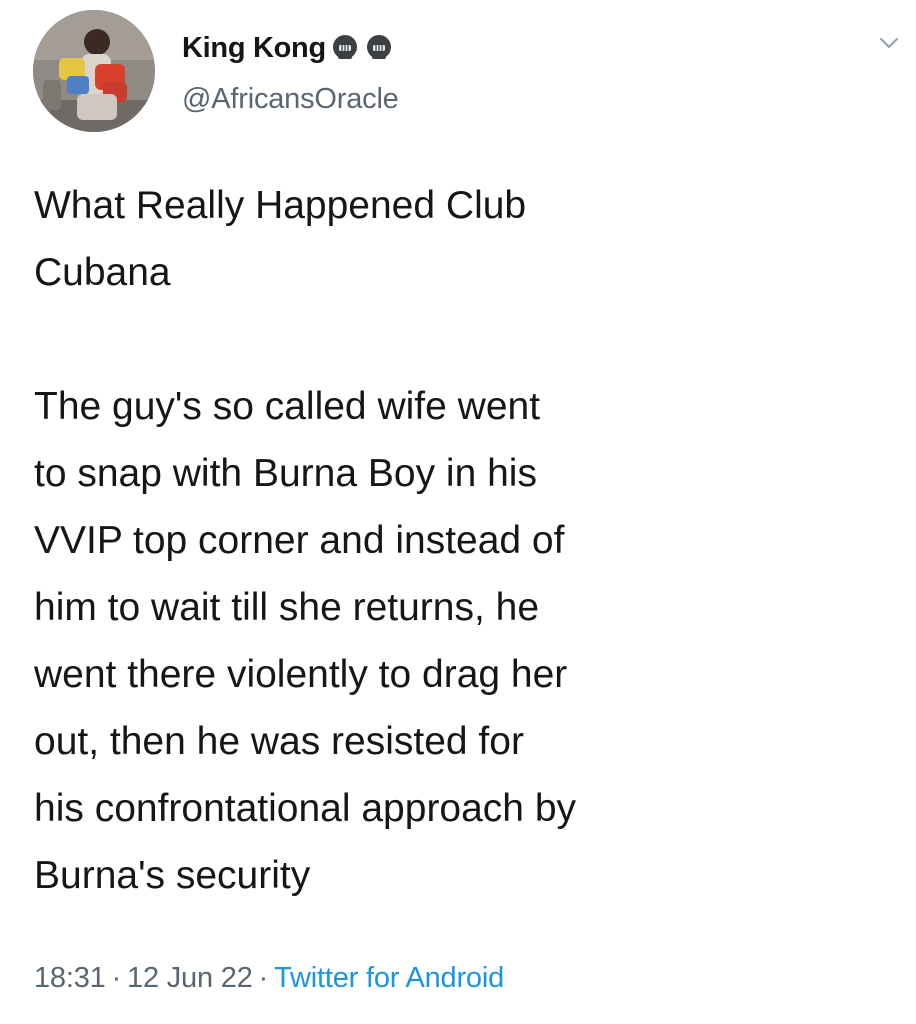 The image size is (916, 1024). Describe the element at coordinates (290, 99) in the screenshot. I see `author-handle: @AfricansOracle` at that location.